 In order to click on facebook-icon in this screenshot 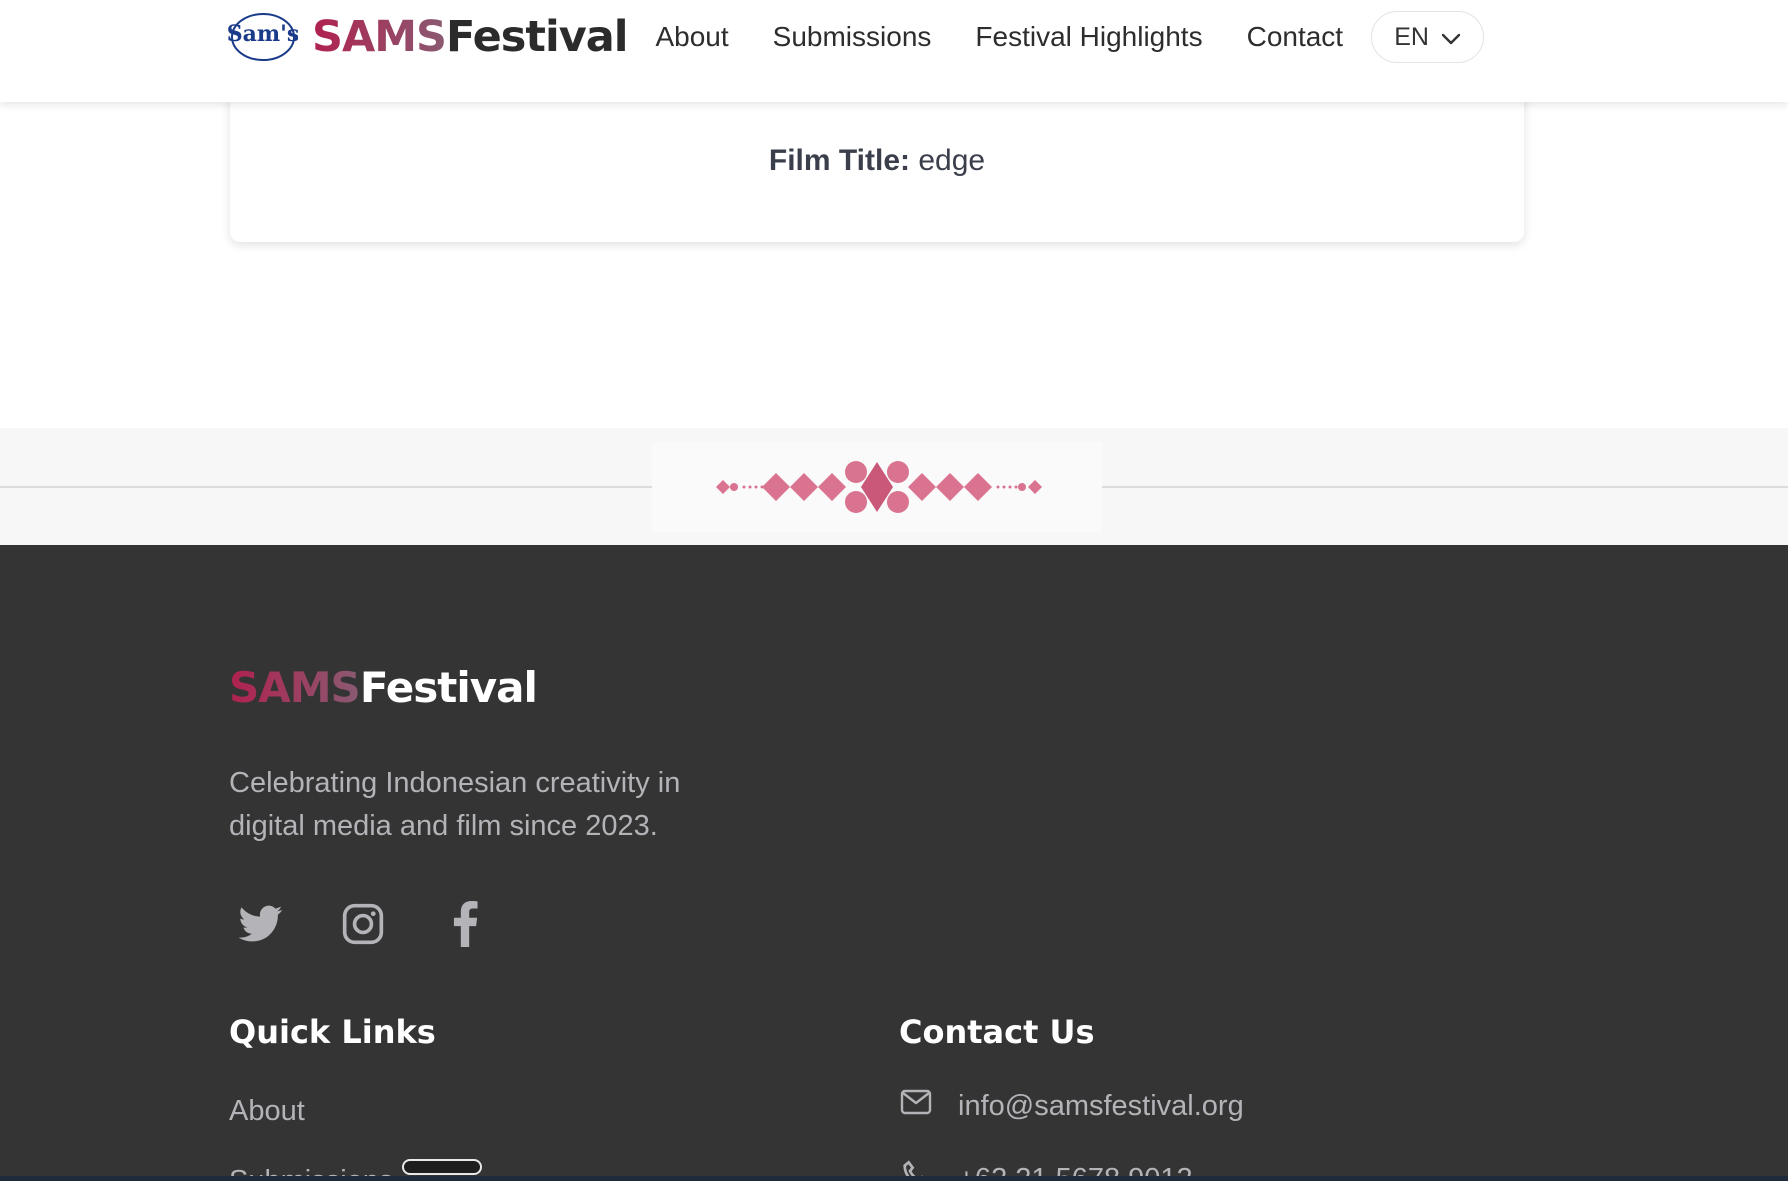, I will do `click(465, 924)`.